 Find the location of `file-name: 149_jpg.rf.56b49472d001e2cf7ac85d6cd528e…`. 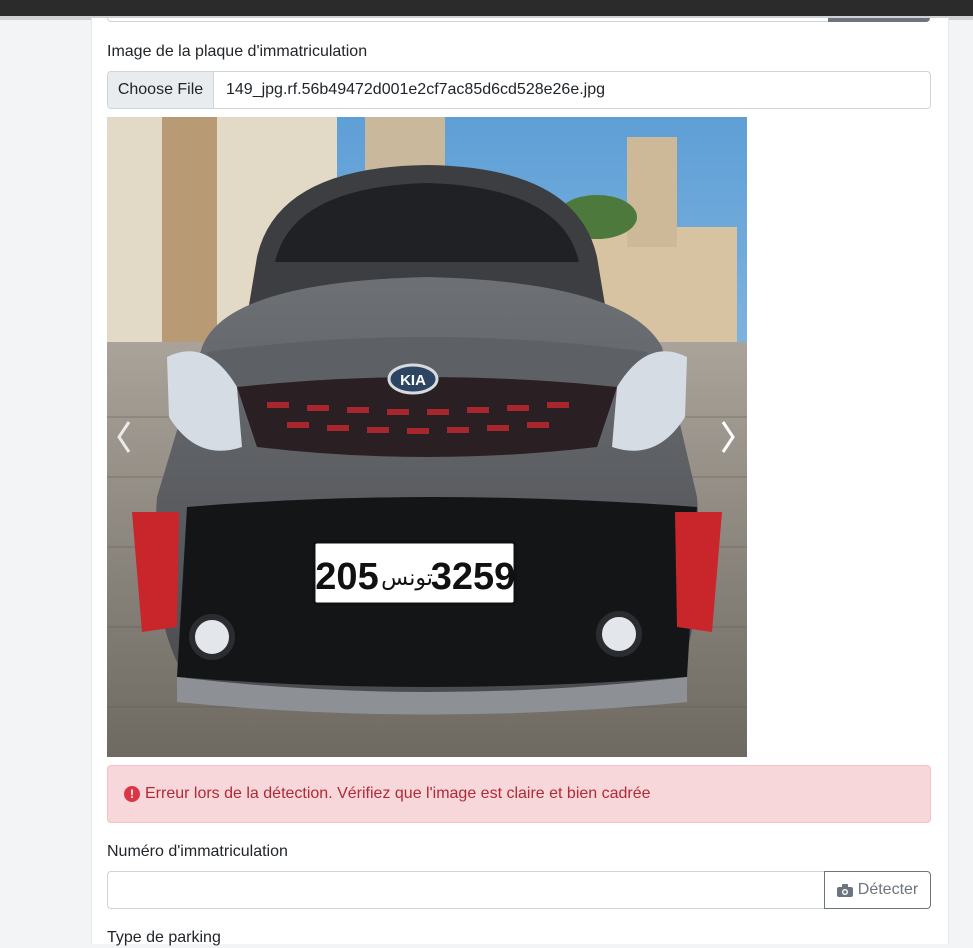

file-name: 149_jpg.rf.56b49472d001e2cf7ac85d6cd528e… is located at coordinates (416, 89).